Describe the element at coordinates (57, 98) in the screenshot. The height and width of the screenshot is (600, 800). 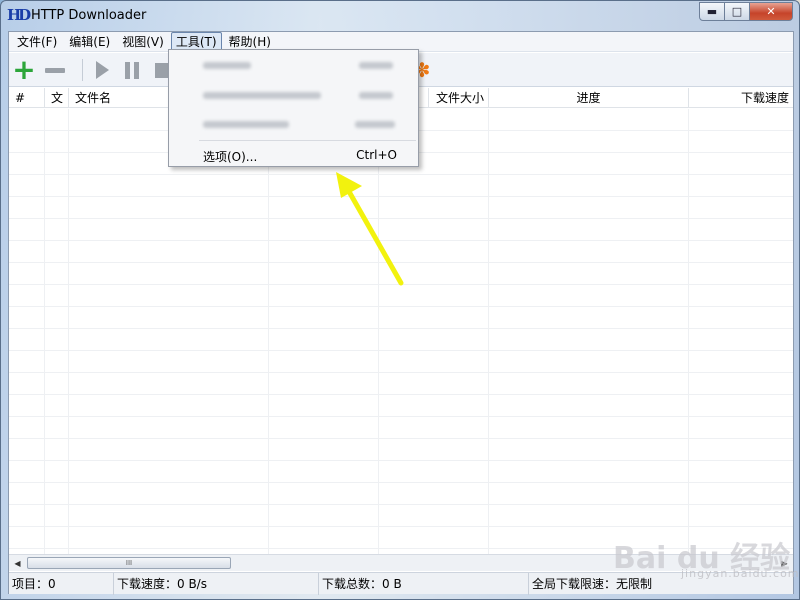
I see `column-type: 文` at that location.